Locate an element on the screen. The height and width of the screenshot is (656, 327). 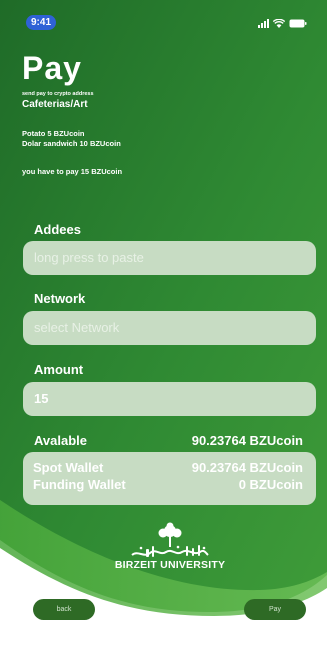
status-time: 9:41 is located at coordinates (41, 22).